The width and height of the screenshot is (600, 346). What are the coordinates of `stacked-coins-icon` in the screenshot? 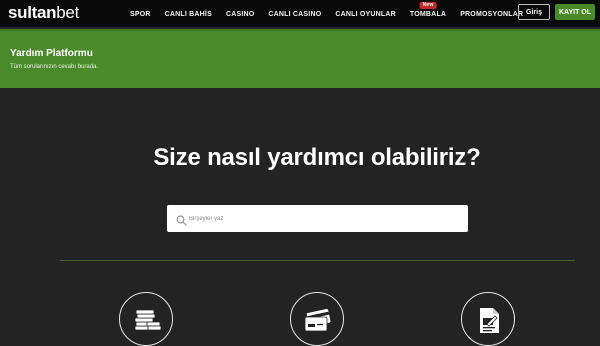 It's located at (148, 320).